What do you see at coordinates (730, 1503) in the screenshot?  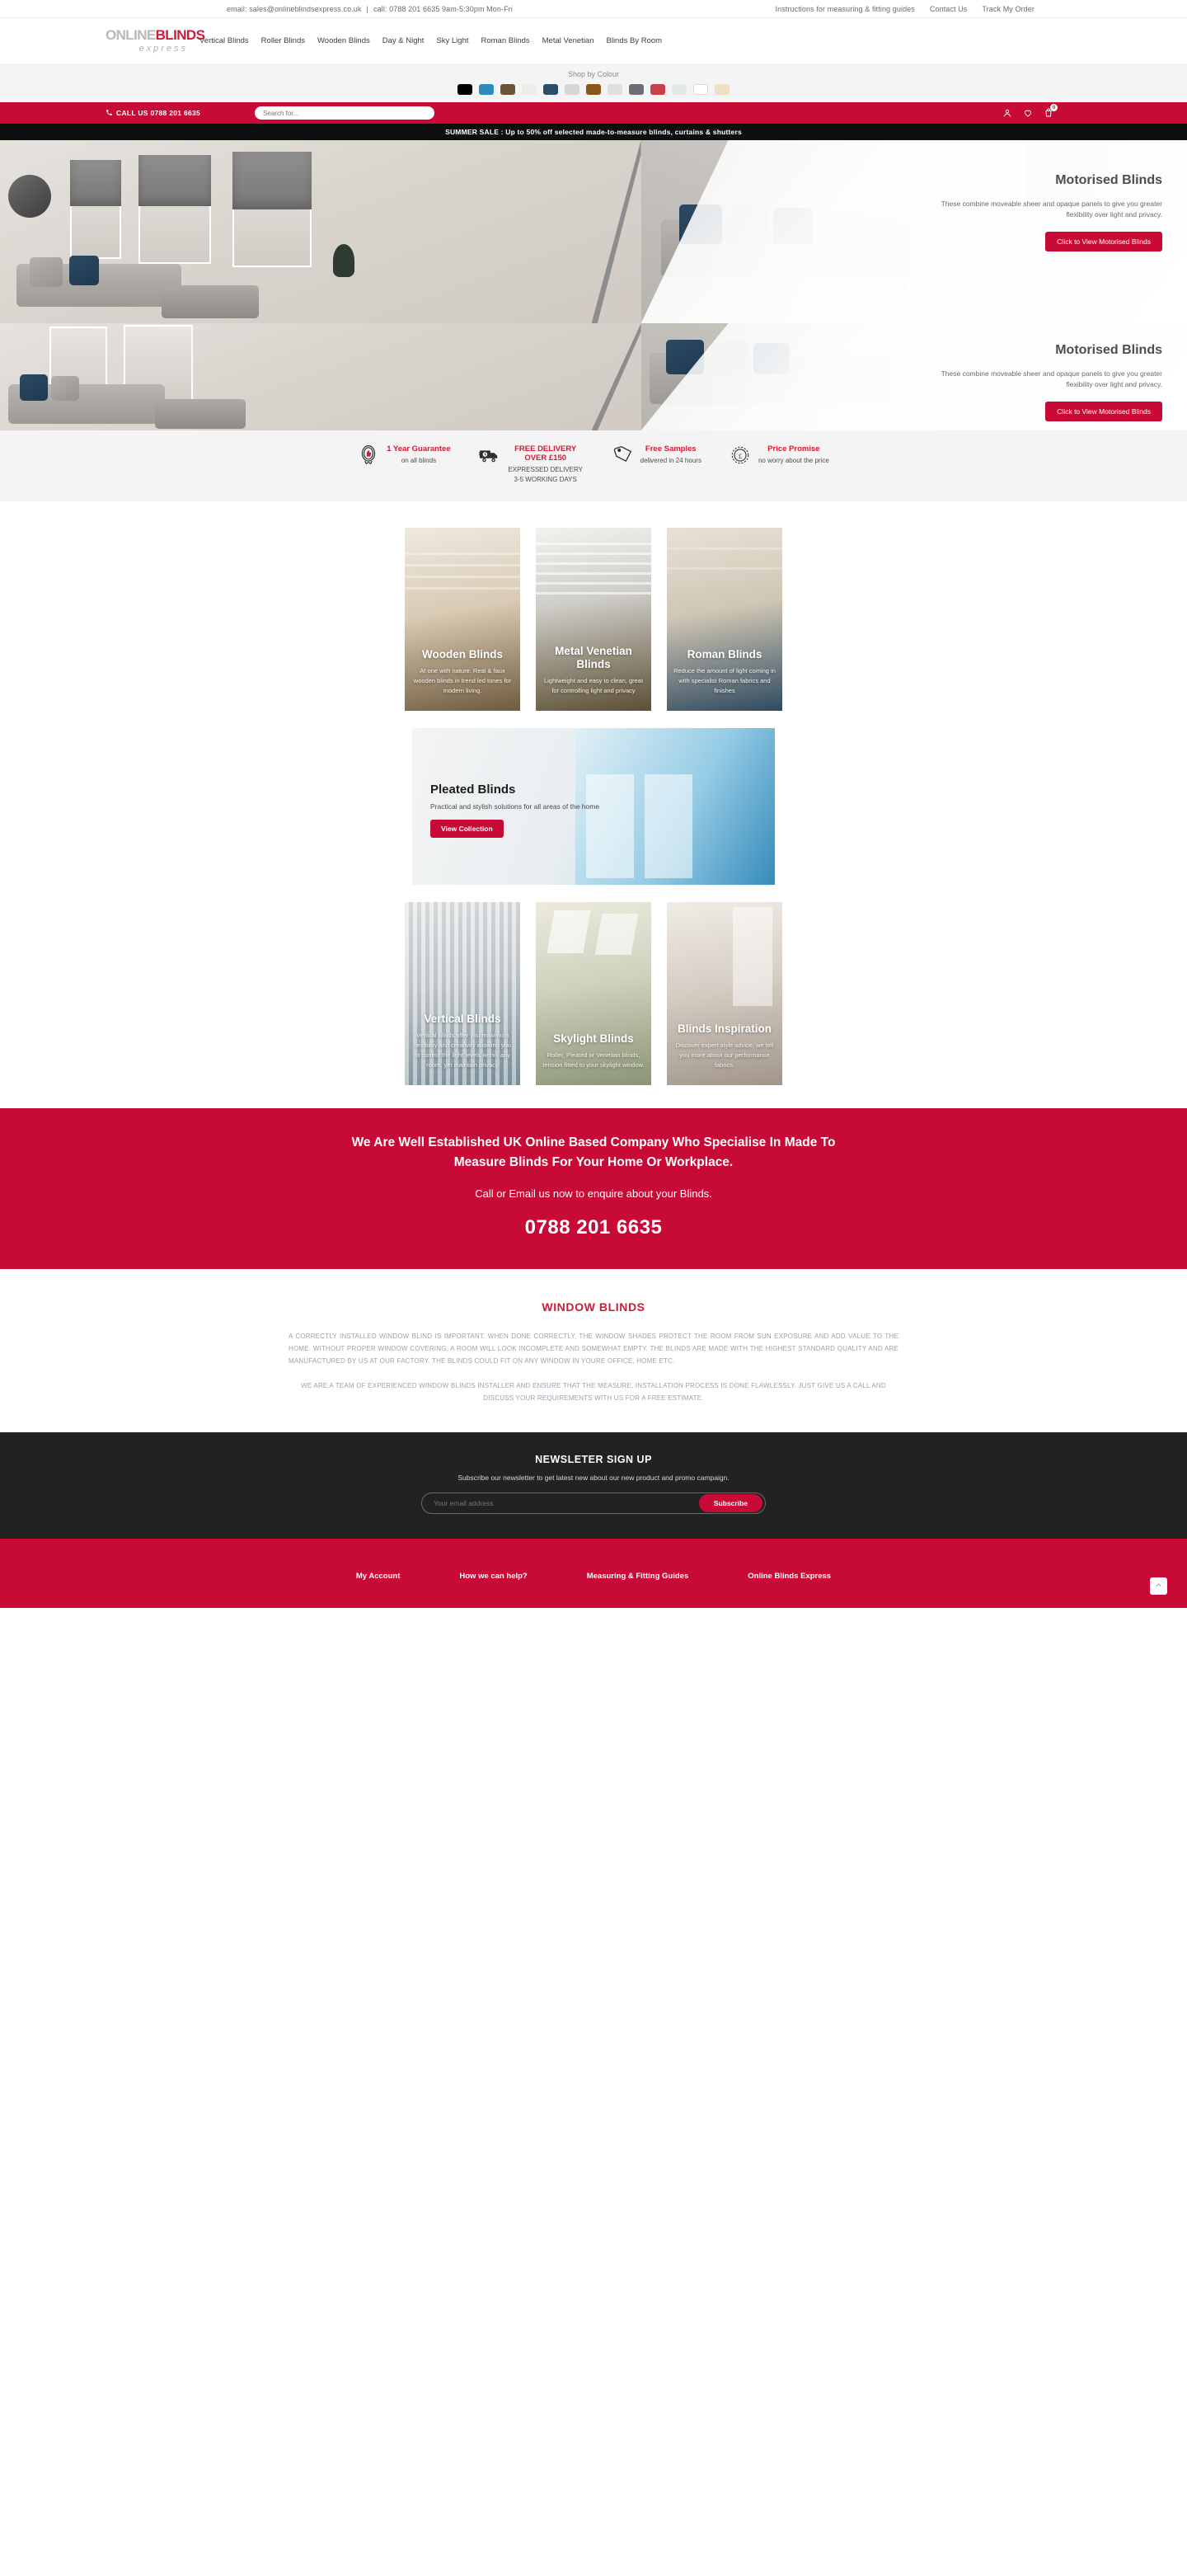 I see `newsletter-subscribe-button: Subscribe` at bounding box center [730, 1503].